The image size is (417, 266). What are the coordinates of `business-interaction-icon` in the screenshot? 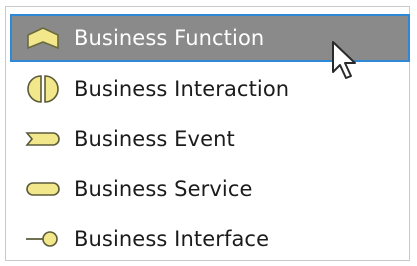 It's located at (43, 89).